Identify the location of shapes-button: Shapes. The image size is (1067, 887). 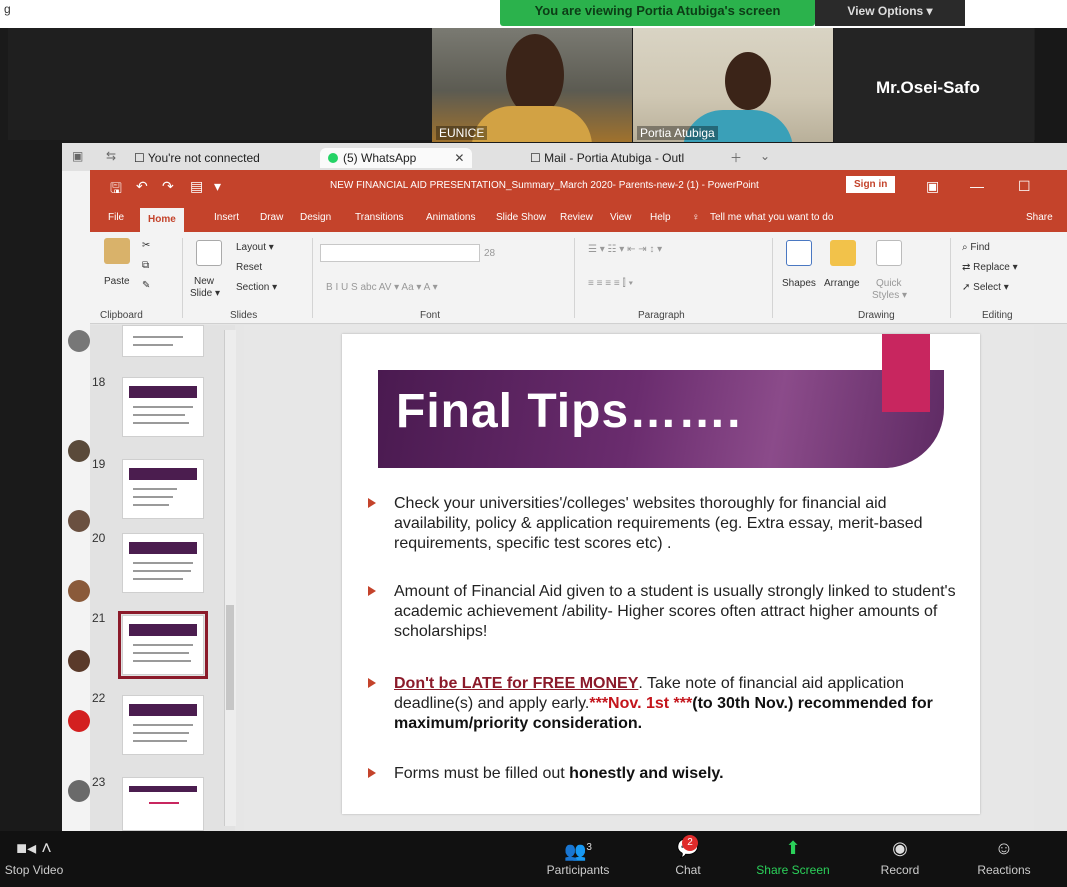
(799, 283).